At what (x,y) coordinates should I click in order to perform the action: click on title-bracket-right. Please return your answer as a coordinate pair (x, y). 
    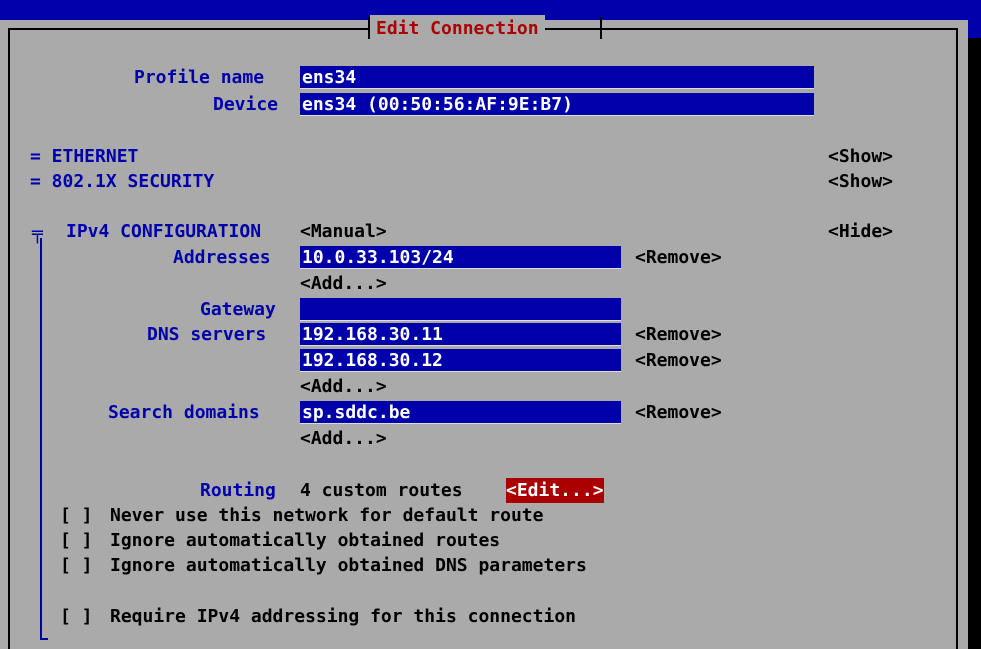
    Looking at the image, I should click on (601, 28).